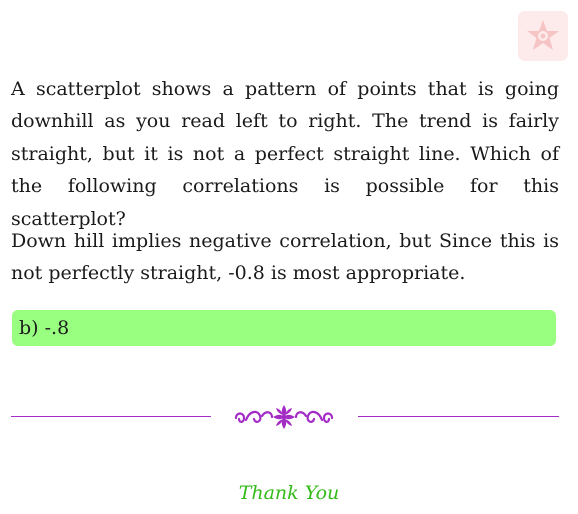  Describe the element at coordinates (289, 493) in the screenshot. I see `closing-text: Thank You` at that location.